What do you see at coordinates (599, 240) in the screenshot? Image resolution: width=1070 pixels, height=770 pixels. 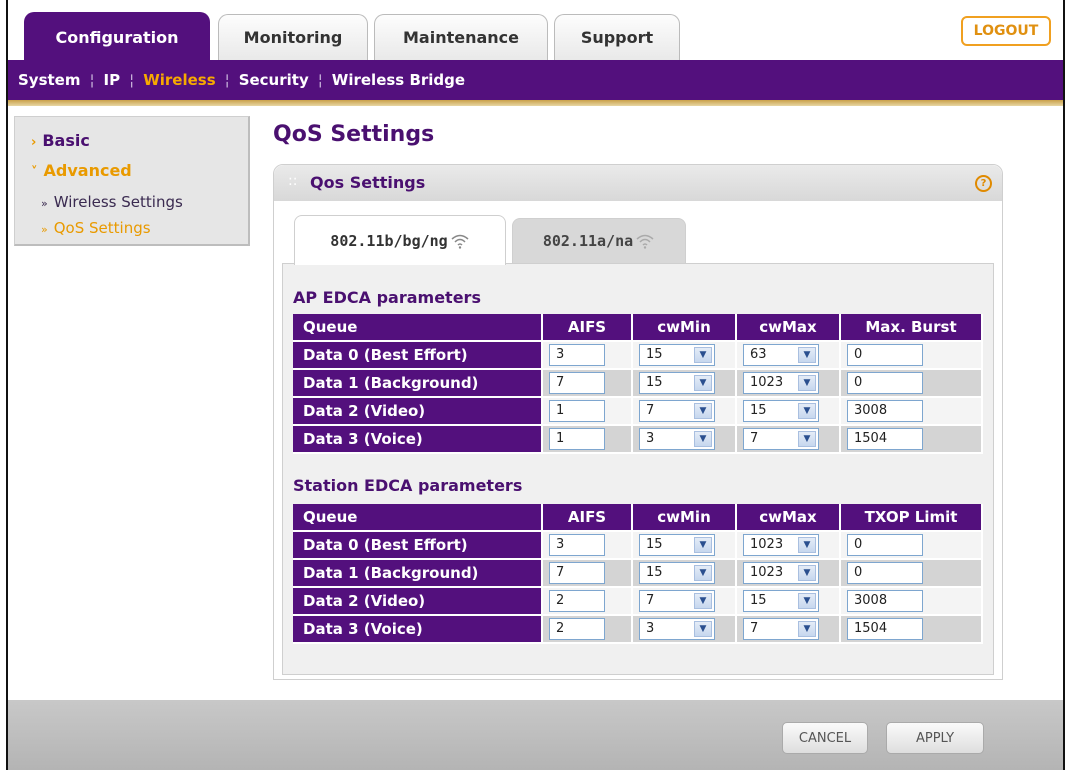 I see `tab-band-ana: 802.11a/na` at bounding box center [599, 240].